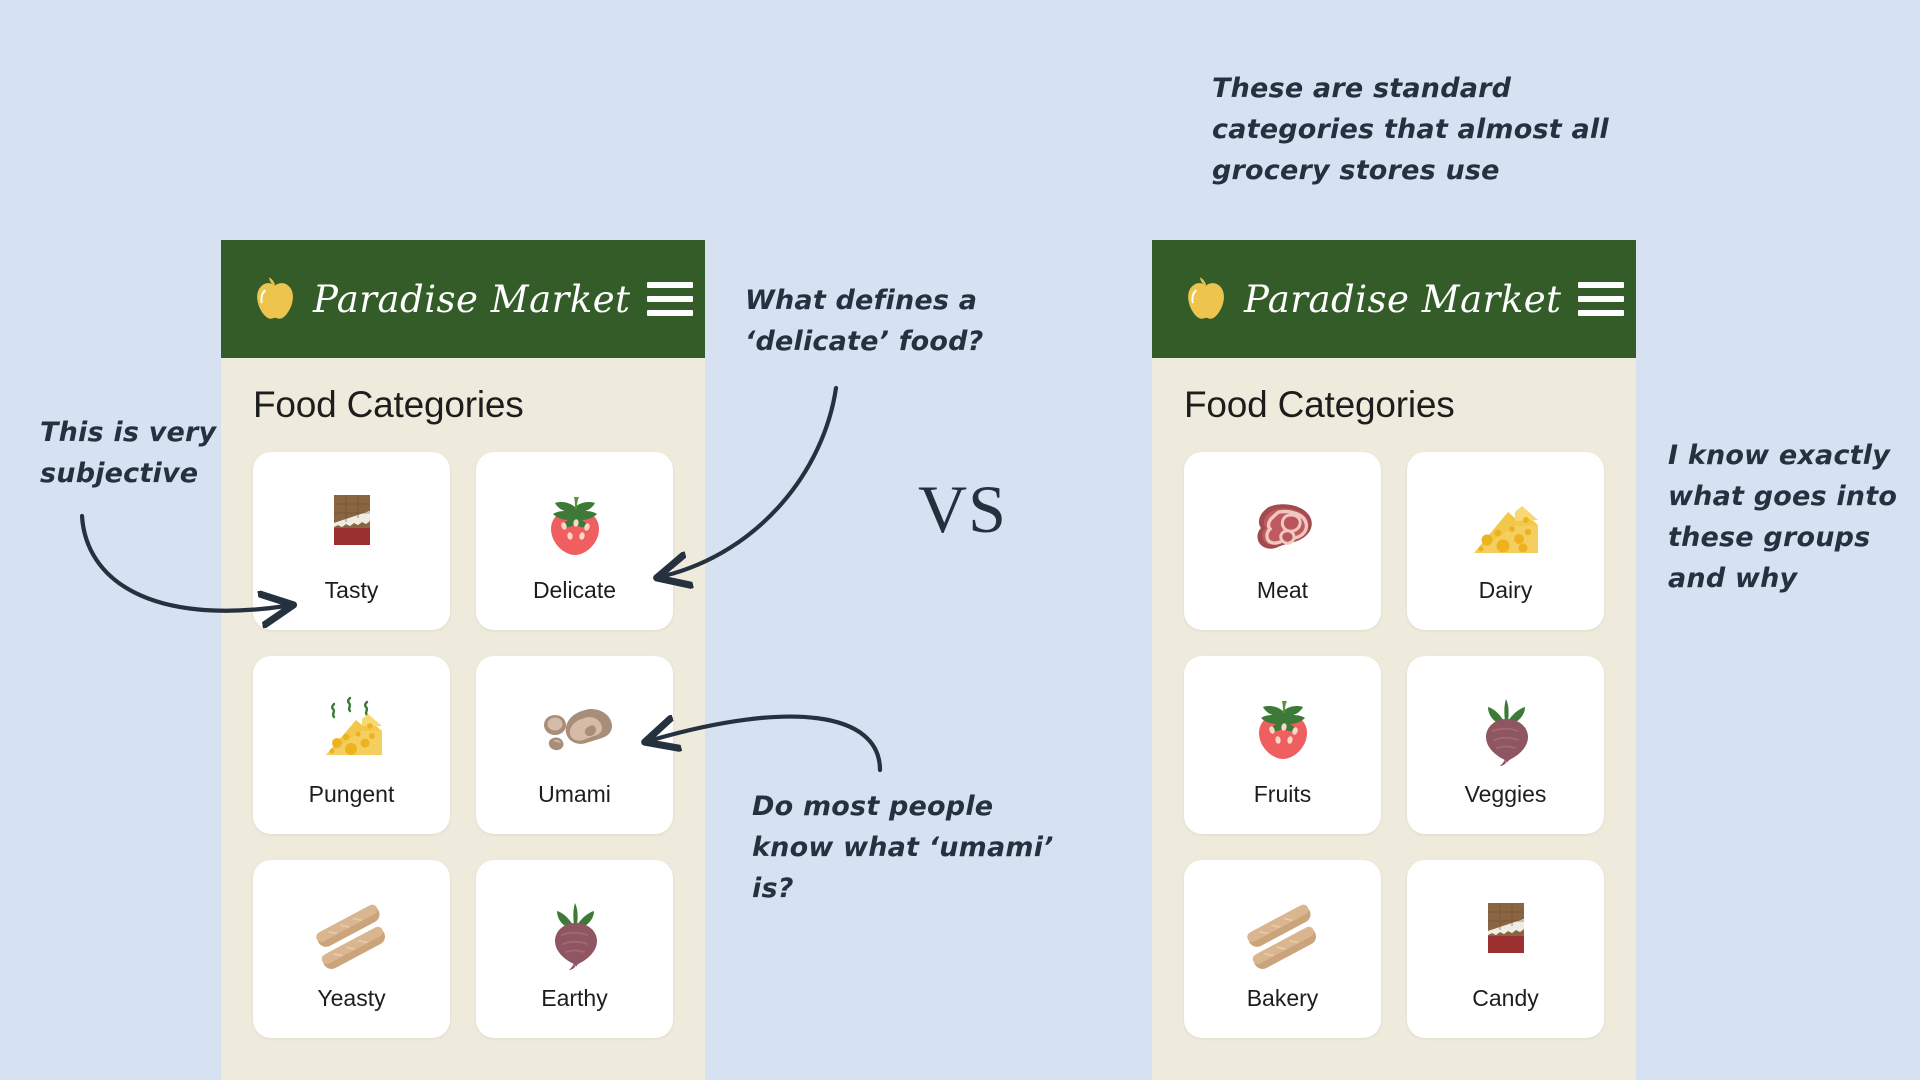 The image size is (1920, 1080). Describe the element at coordinates (351, 997) in the screenshot. I see `category-label: Yeasty` at that location.